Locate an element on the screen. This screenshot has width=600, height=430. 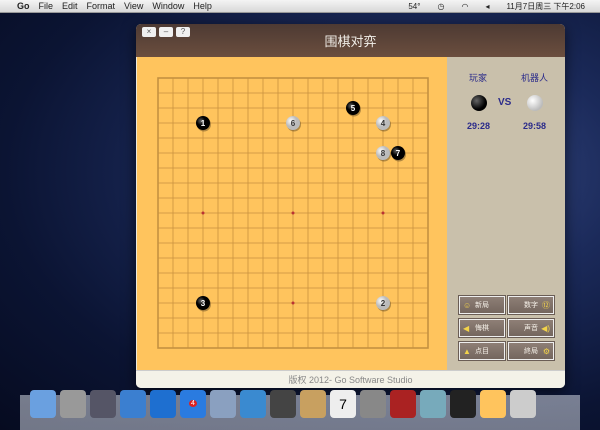
dock-calendar-icon: 7 is located at coordinates (343, 404).